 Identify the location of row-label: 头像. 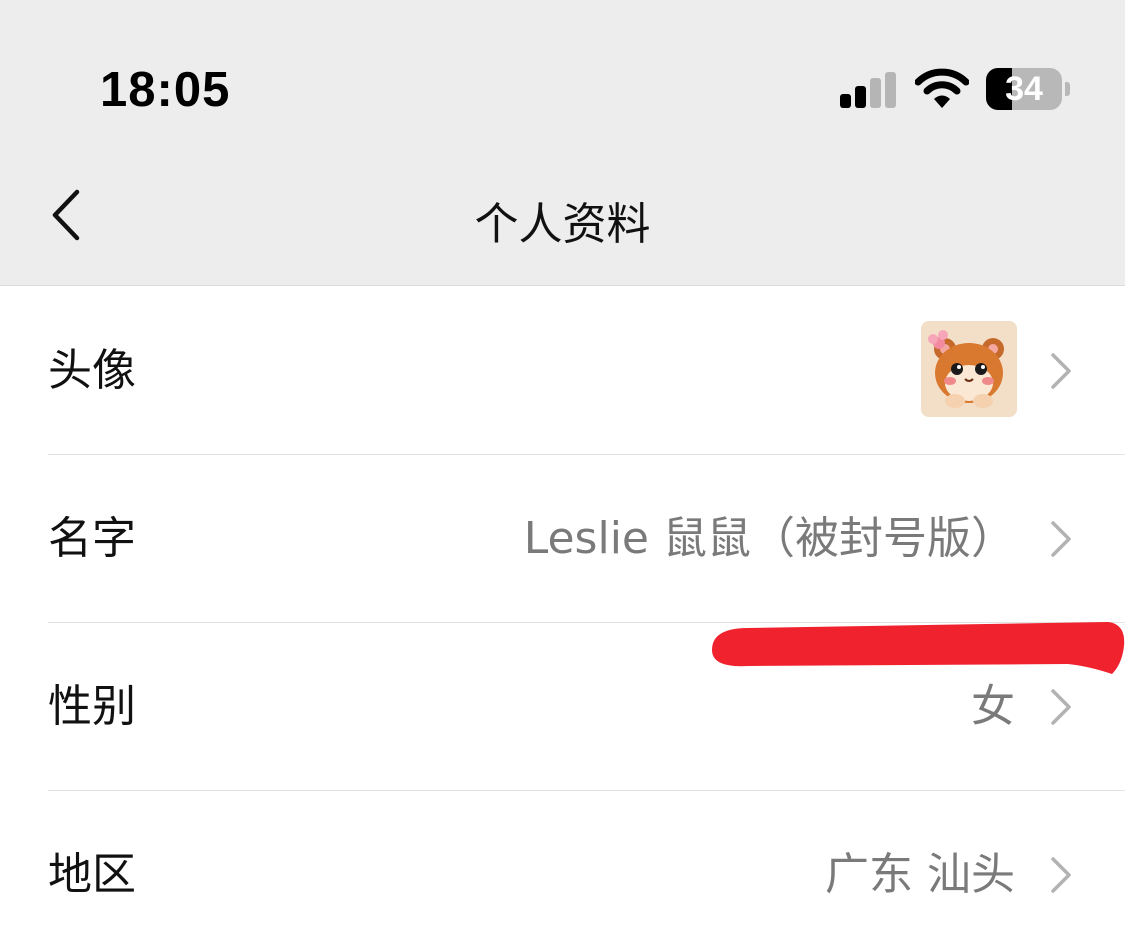
(92, 370).